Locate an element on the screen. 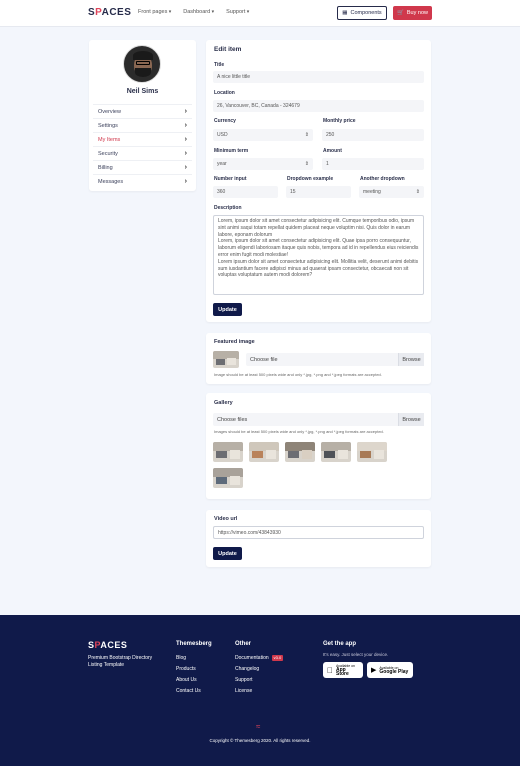  user-name: Neil Sims is located at coordinates (142, 91).